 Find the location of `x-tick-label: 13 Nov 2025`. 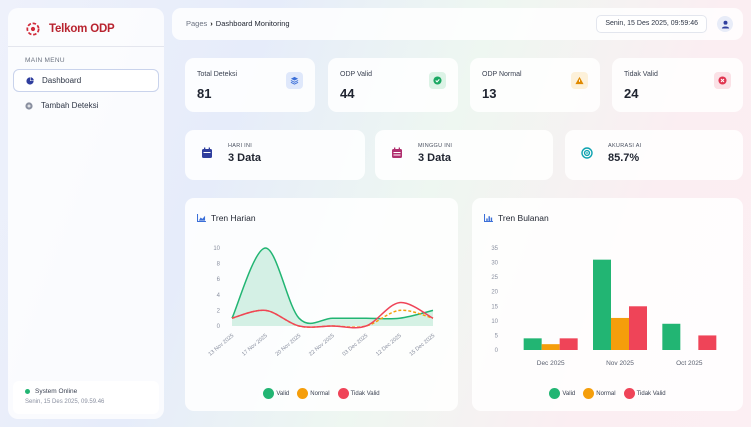

x-tick-label: 13 Nov 2025 is located at coordinates (222, 345).